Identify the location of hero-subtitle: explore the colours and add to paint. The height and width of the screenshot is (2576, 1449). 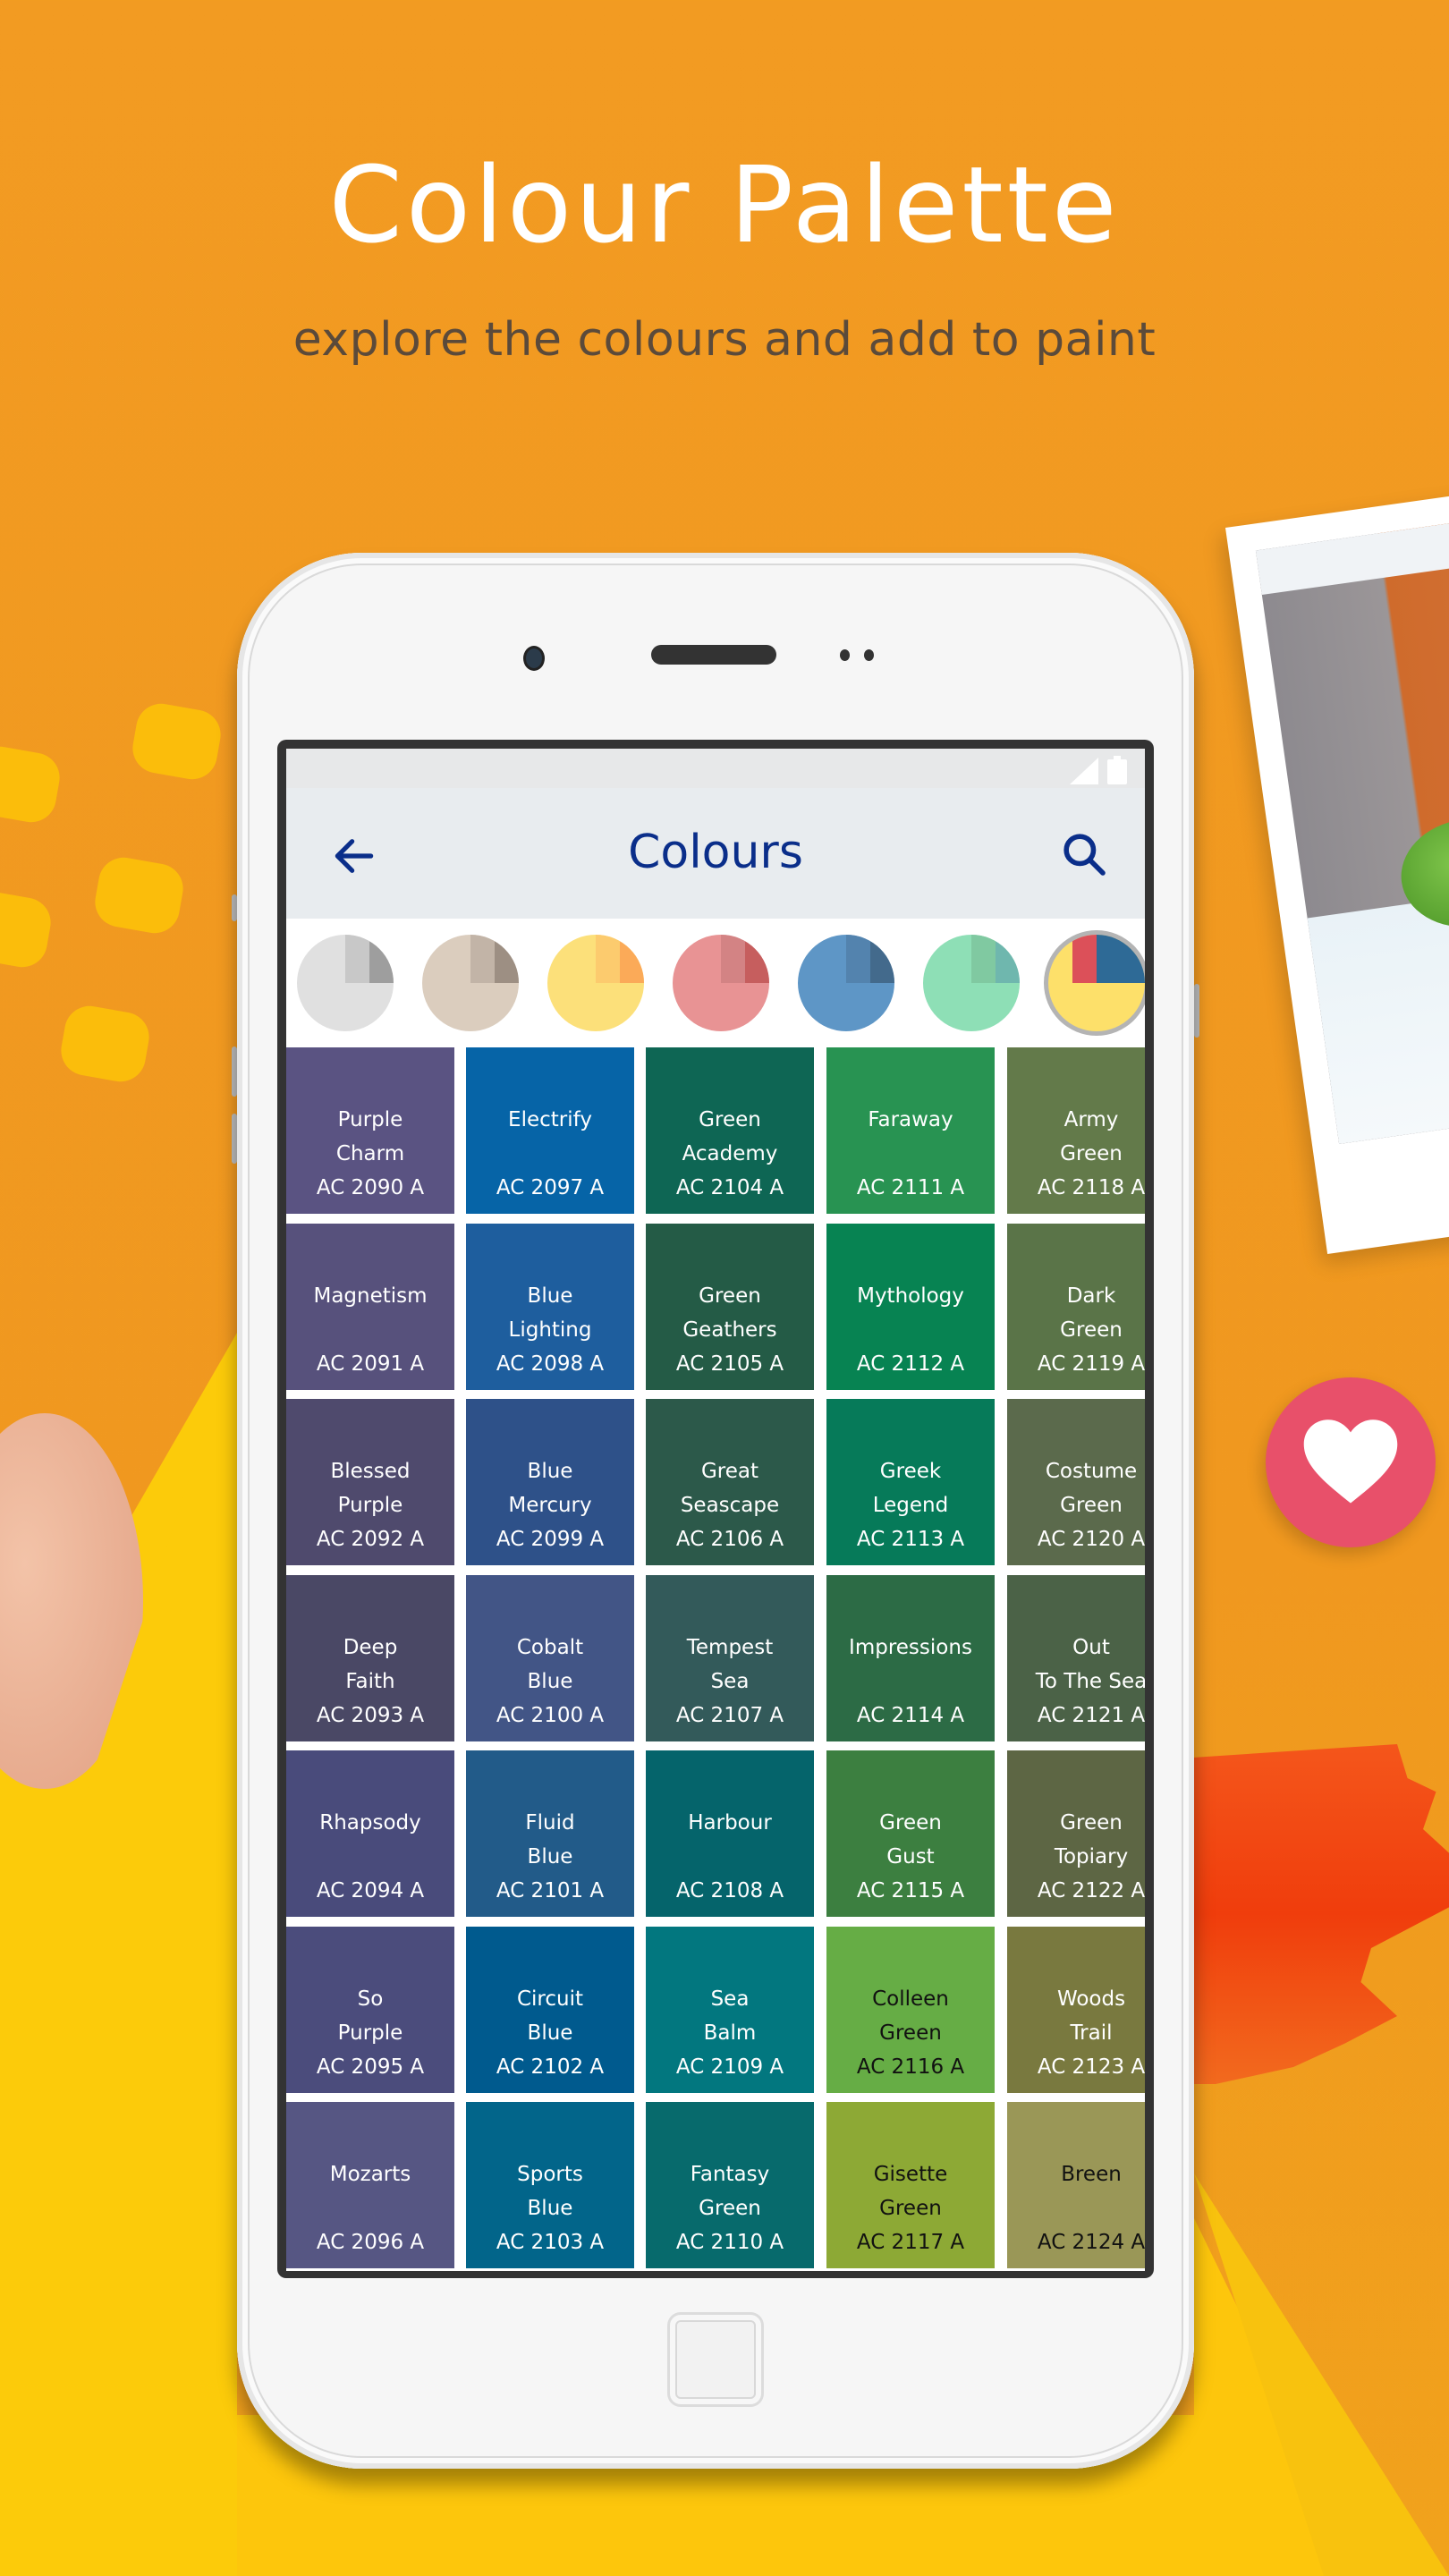
(724, 340).